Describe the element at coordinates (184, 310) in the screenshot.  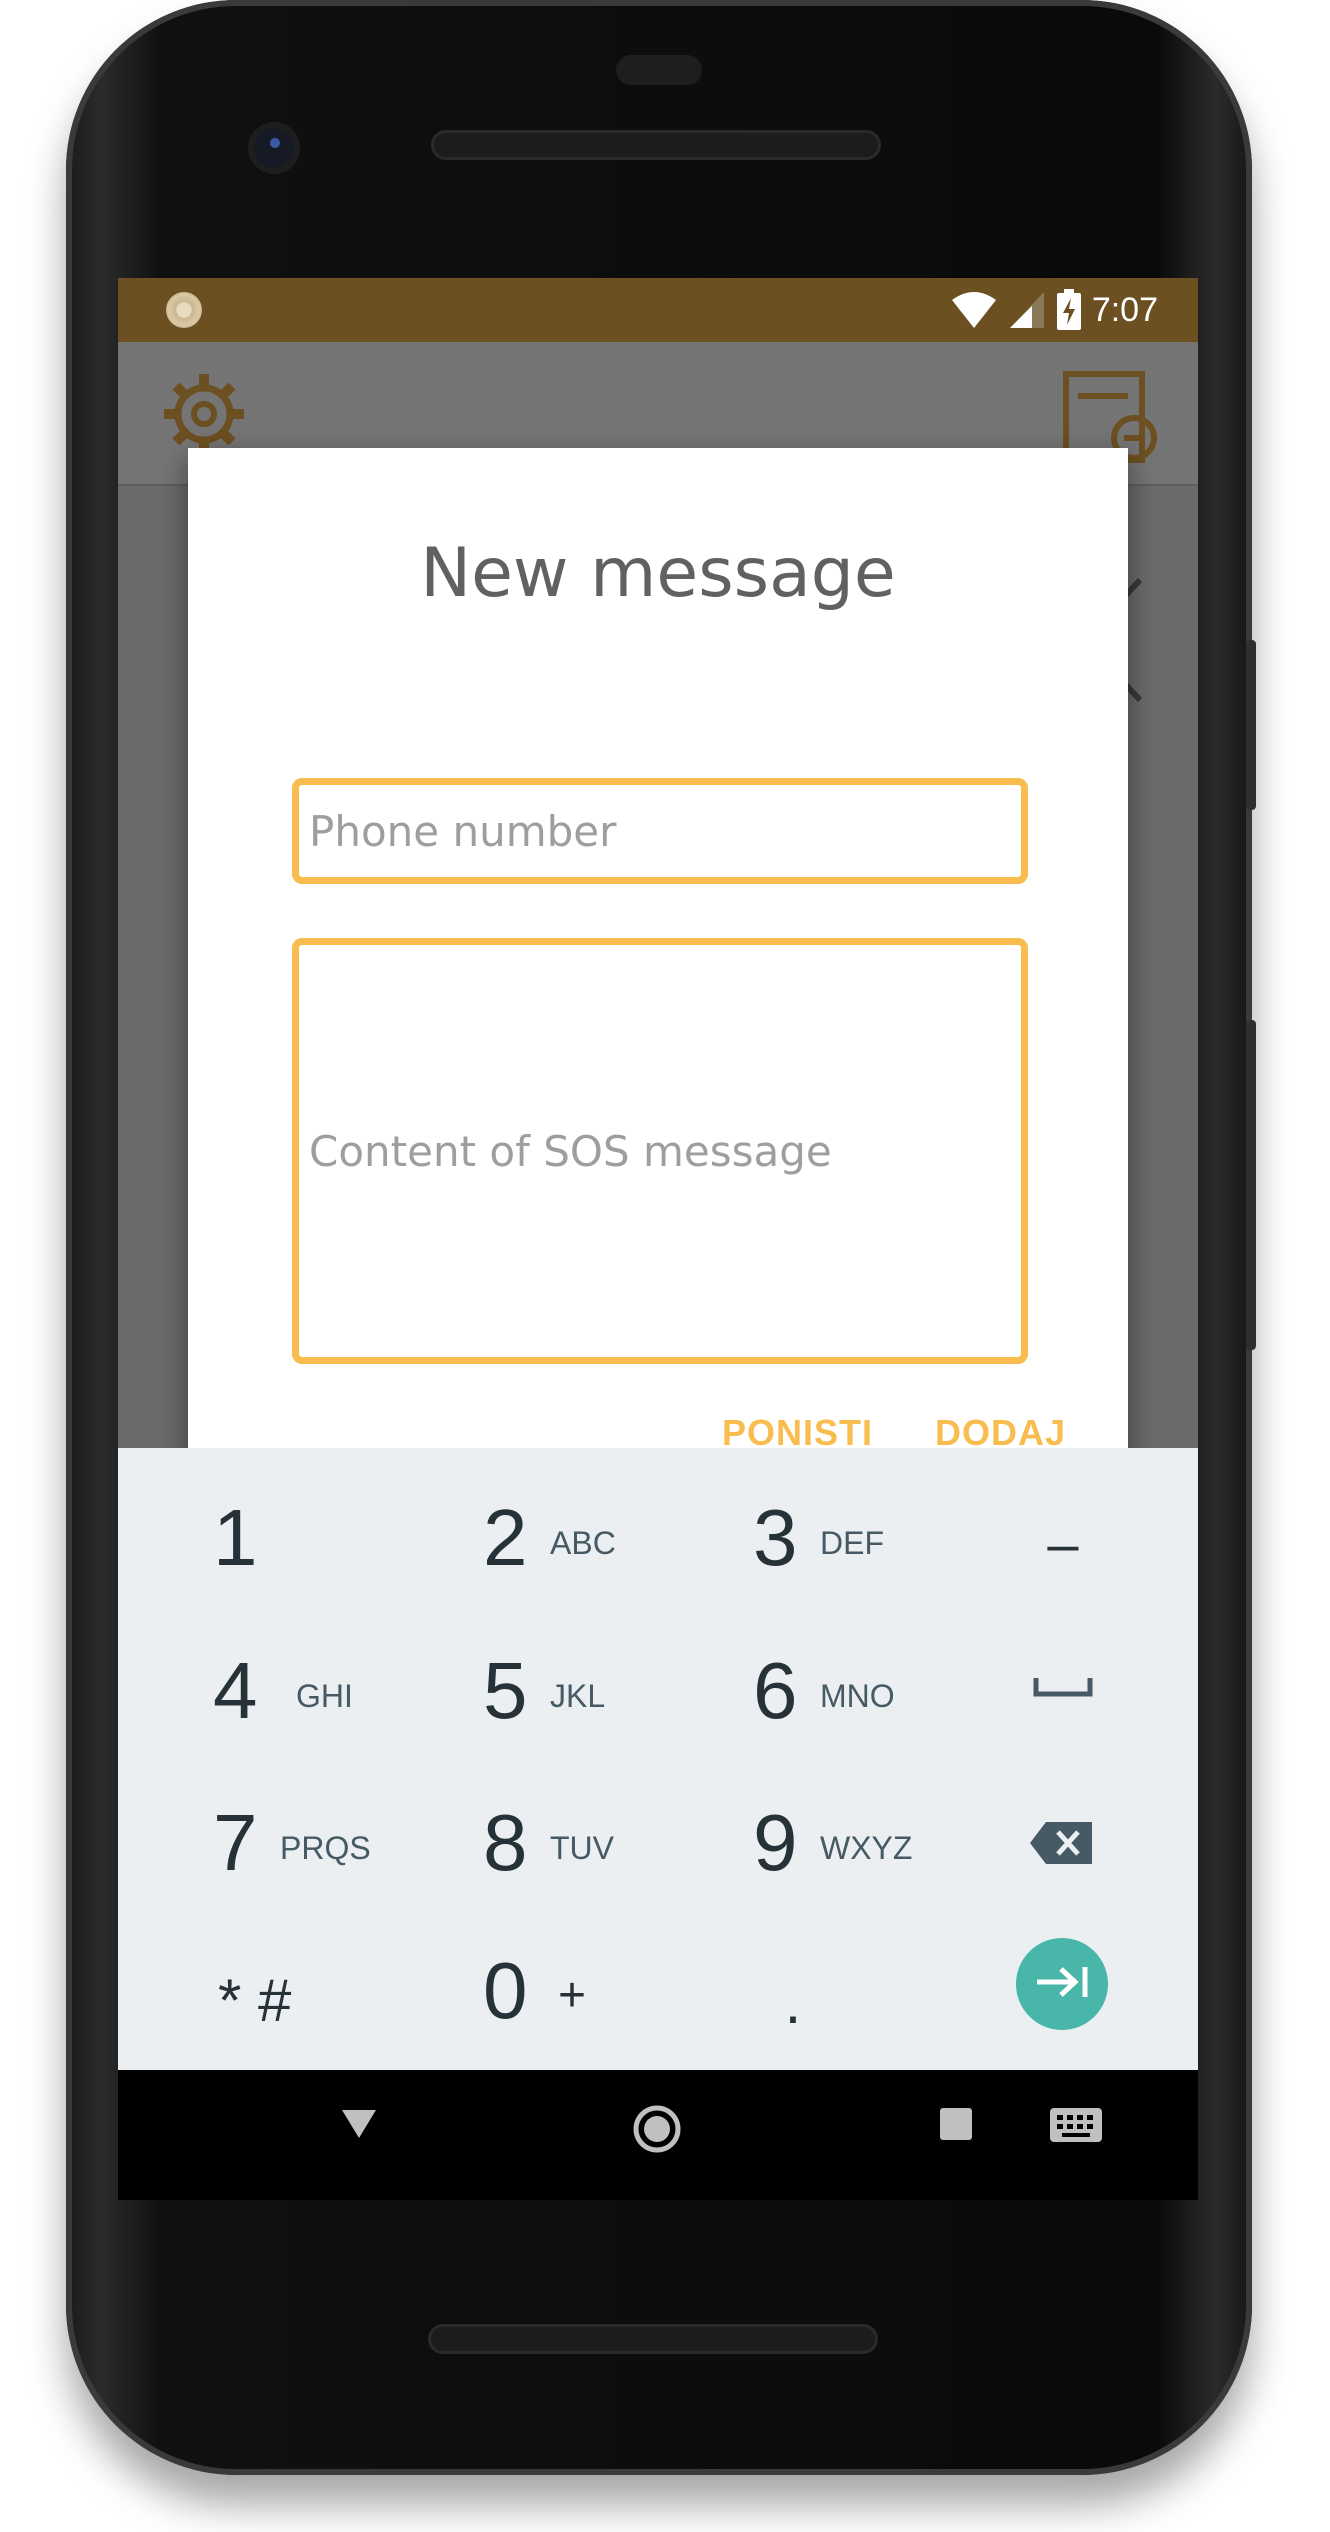
I see `app-notification-icon` at that location.